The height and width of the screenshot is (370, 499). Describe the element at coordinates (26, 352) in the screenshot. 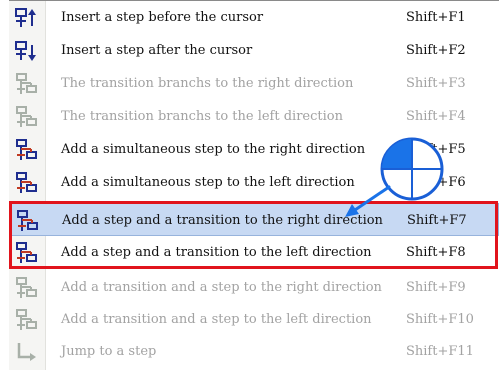

I see `jump-to-step-icon` at that location.